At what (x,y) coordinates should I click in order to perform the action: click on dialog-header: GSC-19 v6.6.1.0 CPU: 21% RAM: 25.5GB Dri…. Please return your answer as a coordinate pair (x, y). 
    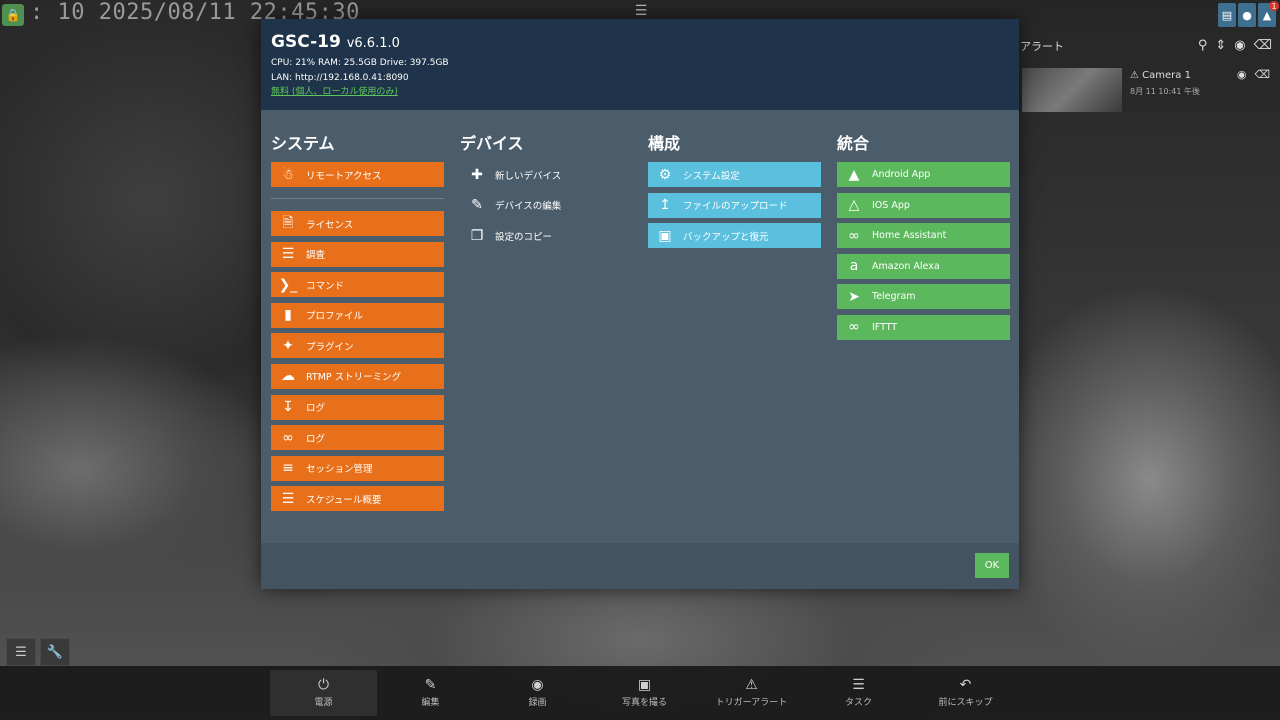
    Looking at the image, I should click on (640, 64).